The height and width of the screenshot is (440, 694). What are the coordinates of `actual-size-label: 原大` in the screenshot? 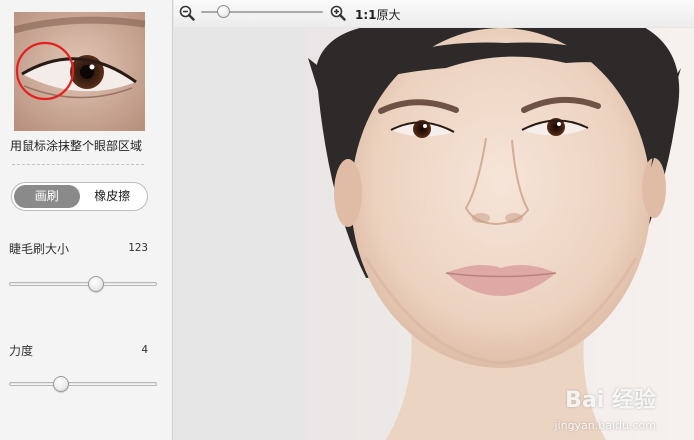 It's located at (388, 15).